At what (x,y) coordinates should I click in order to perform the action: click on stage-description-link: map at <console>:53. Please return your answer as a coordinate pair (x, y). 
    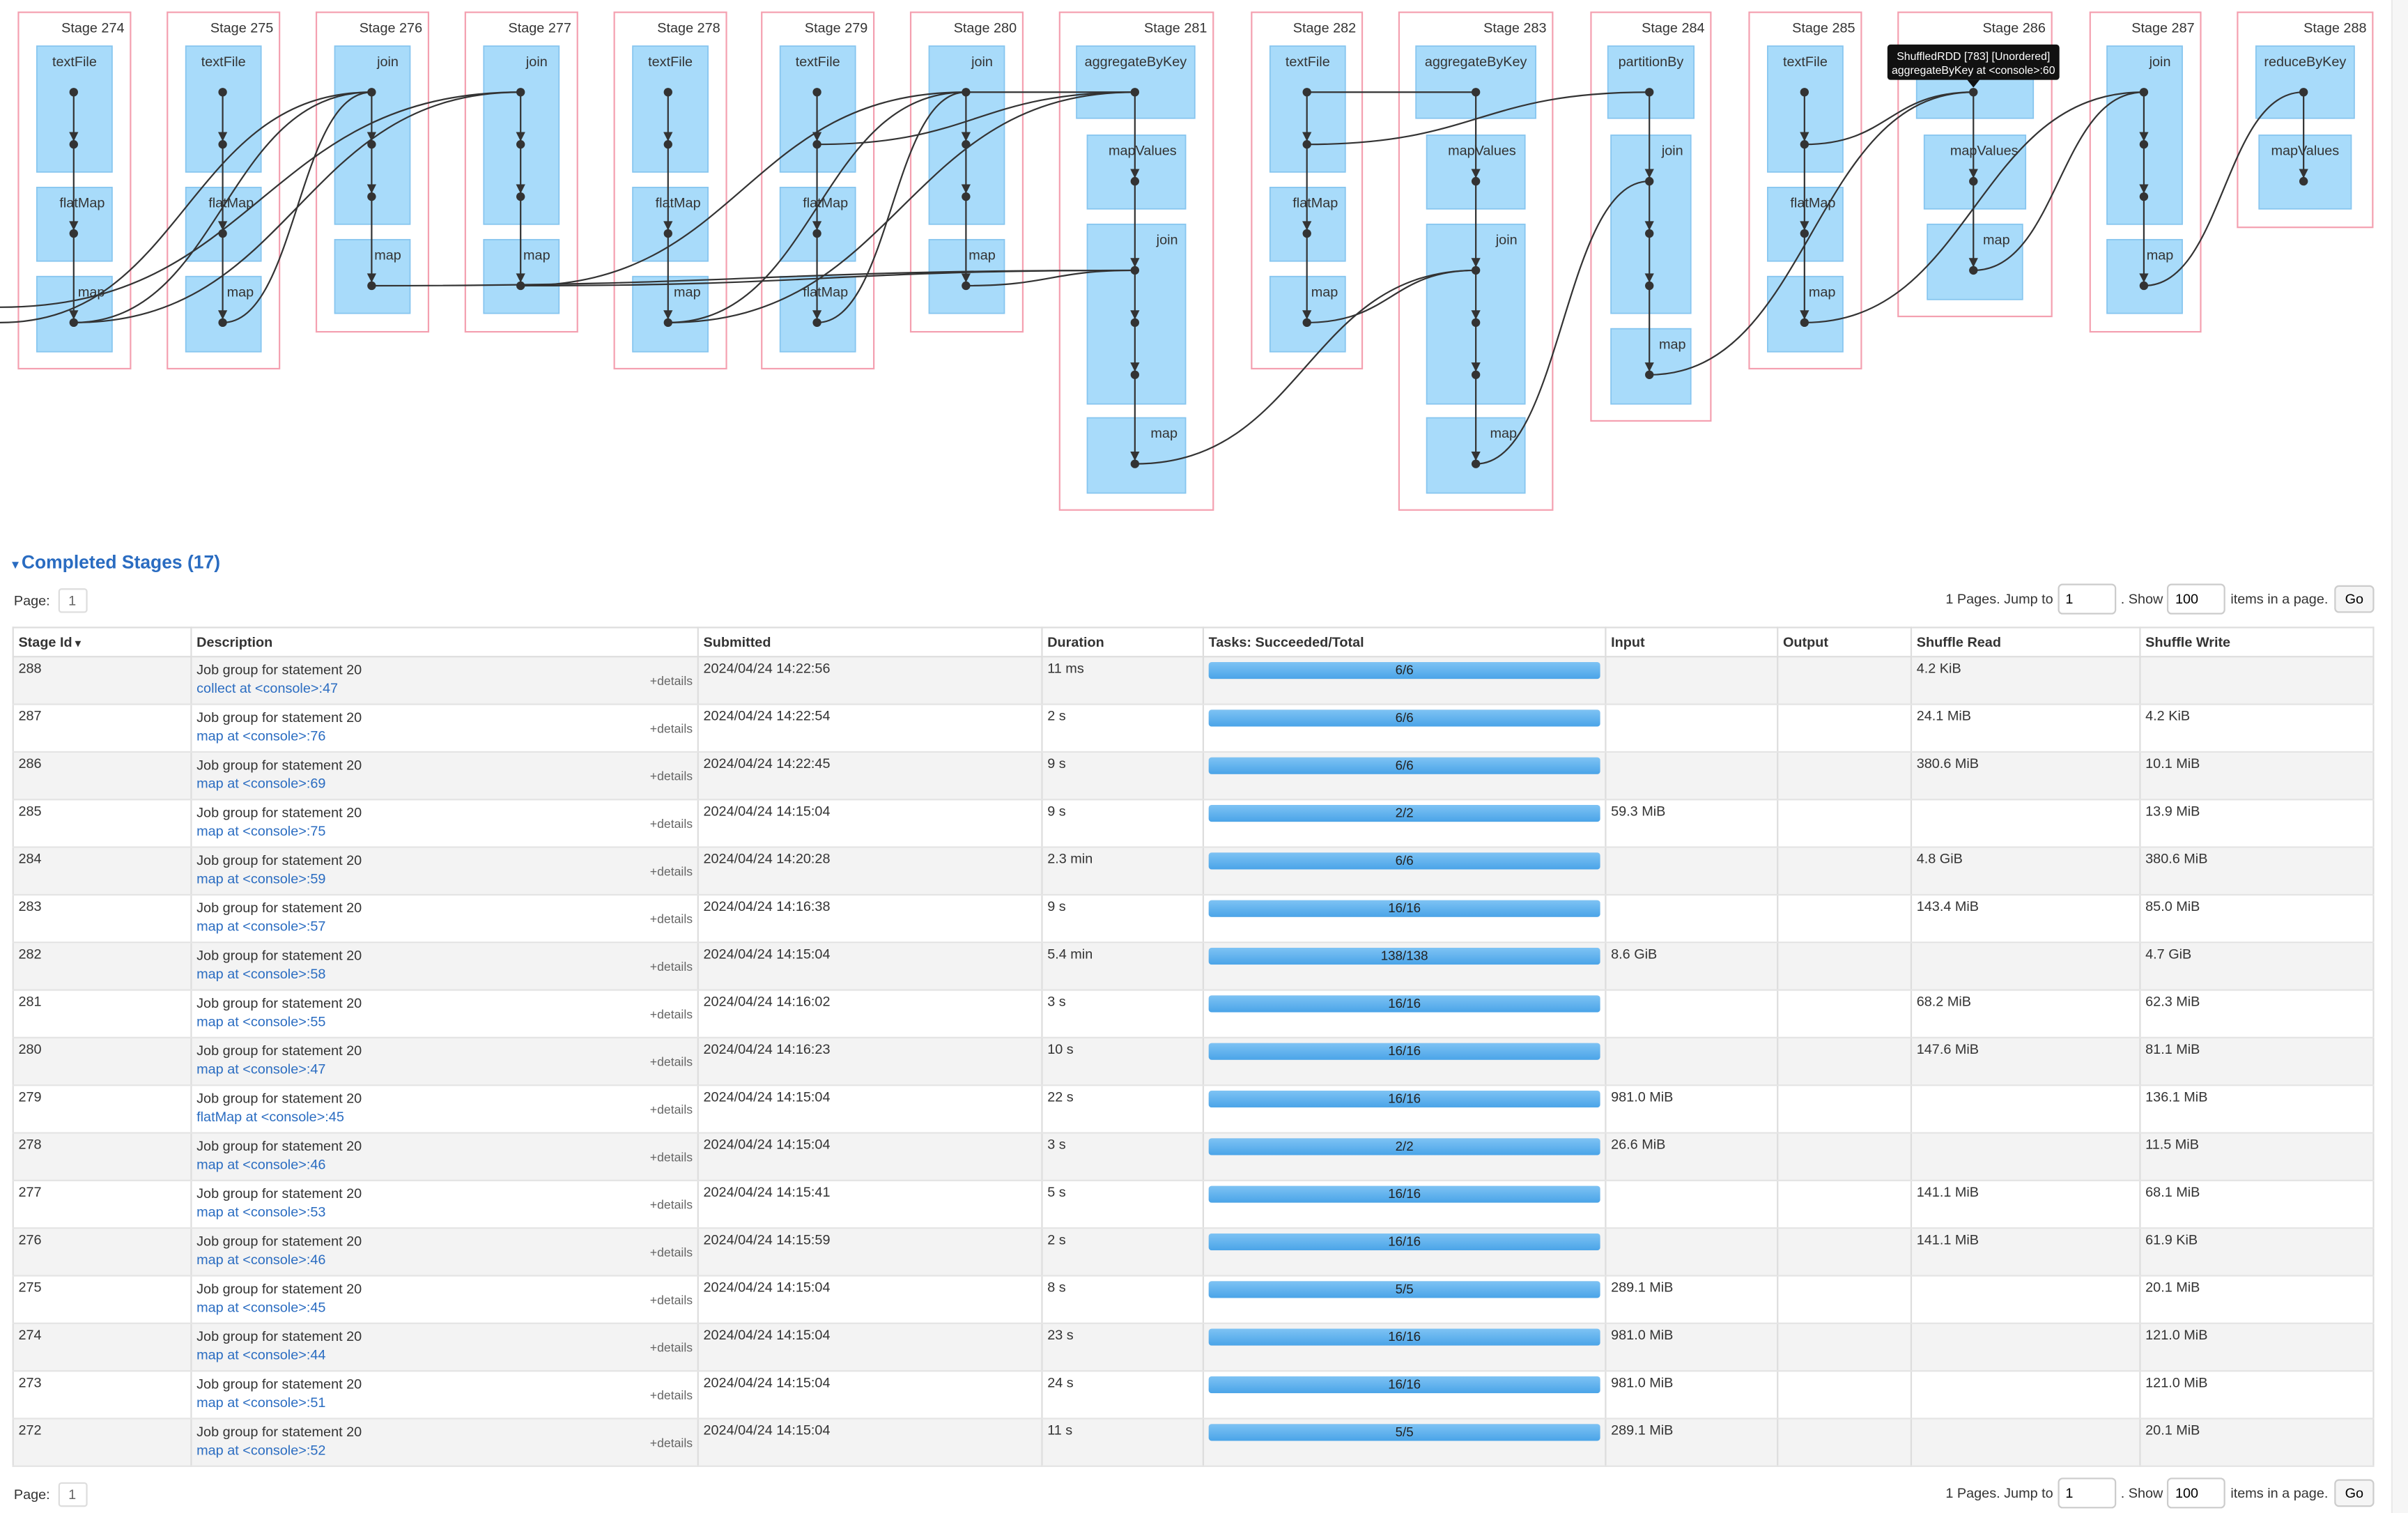
    Looking at the image, I should click on (445, 1212).